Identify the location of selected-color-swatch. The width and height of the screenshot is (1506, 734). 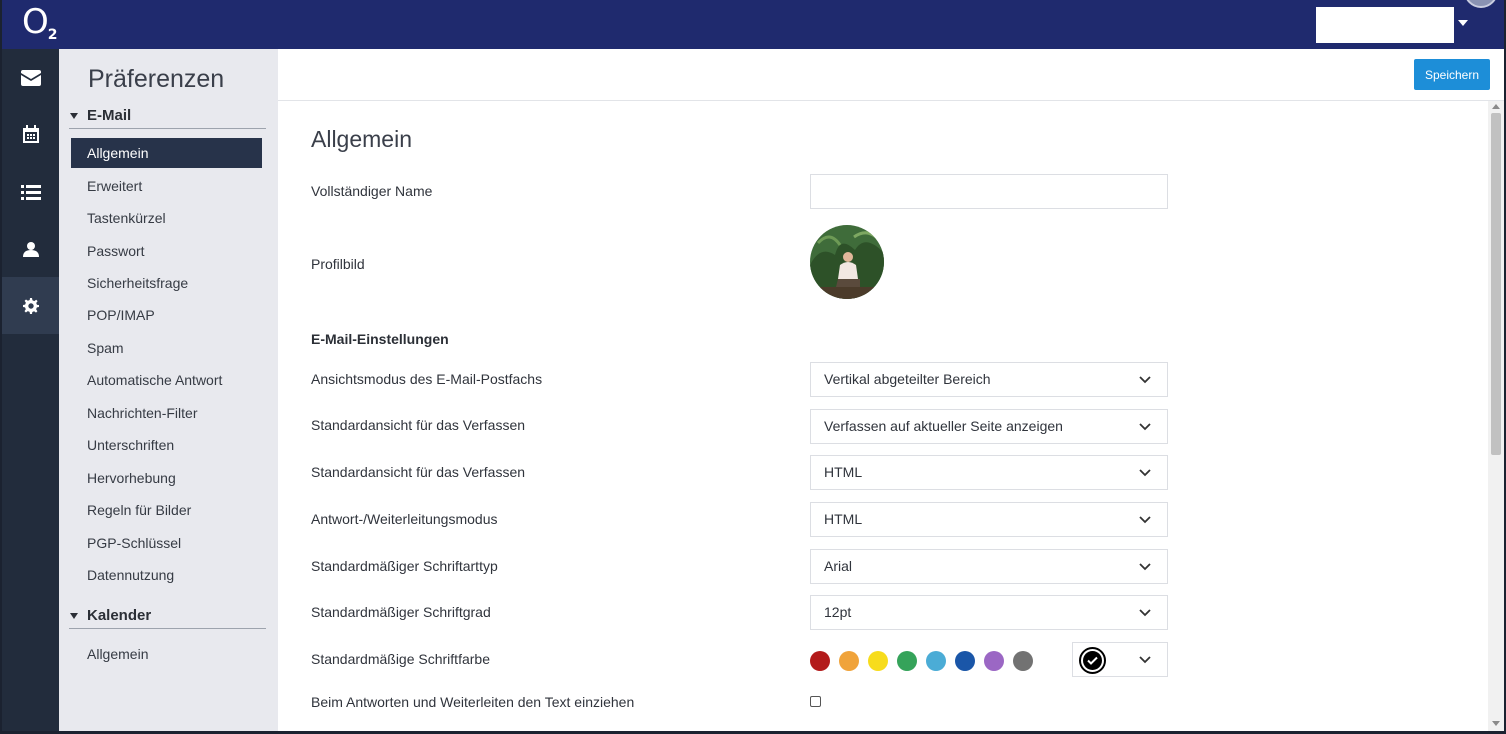
(1092, 660).